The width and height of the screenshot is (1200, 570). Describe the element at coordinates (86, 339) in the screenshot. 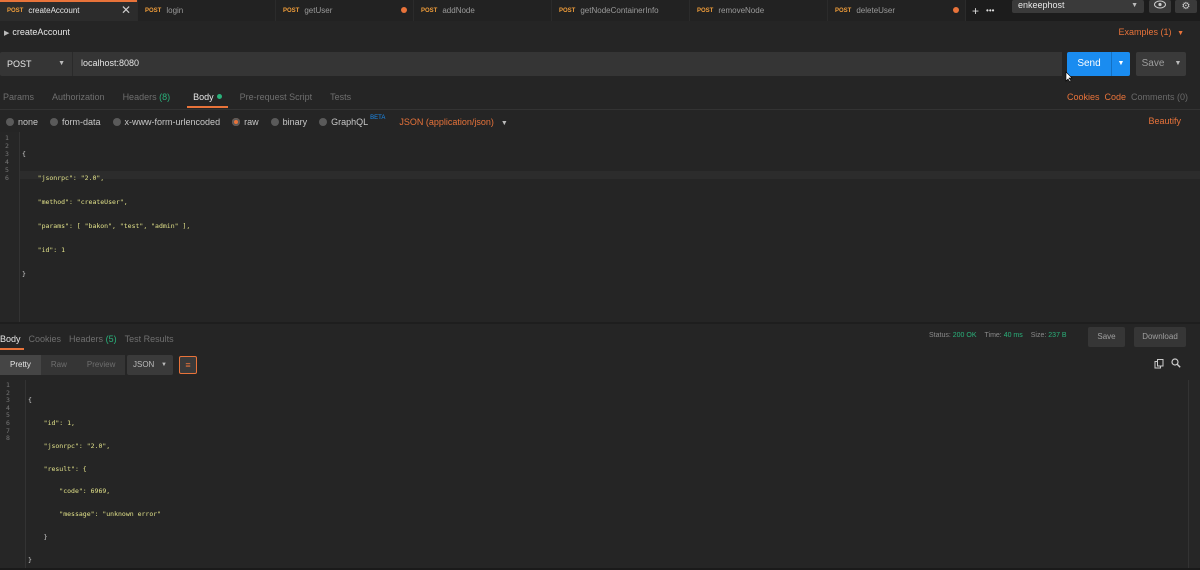

I see `tab-response-headers-label: Headers` at that location.